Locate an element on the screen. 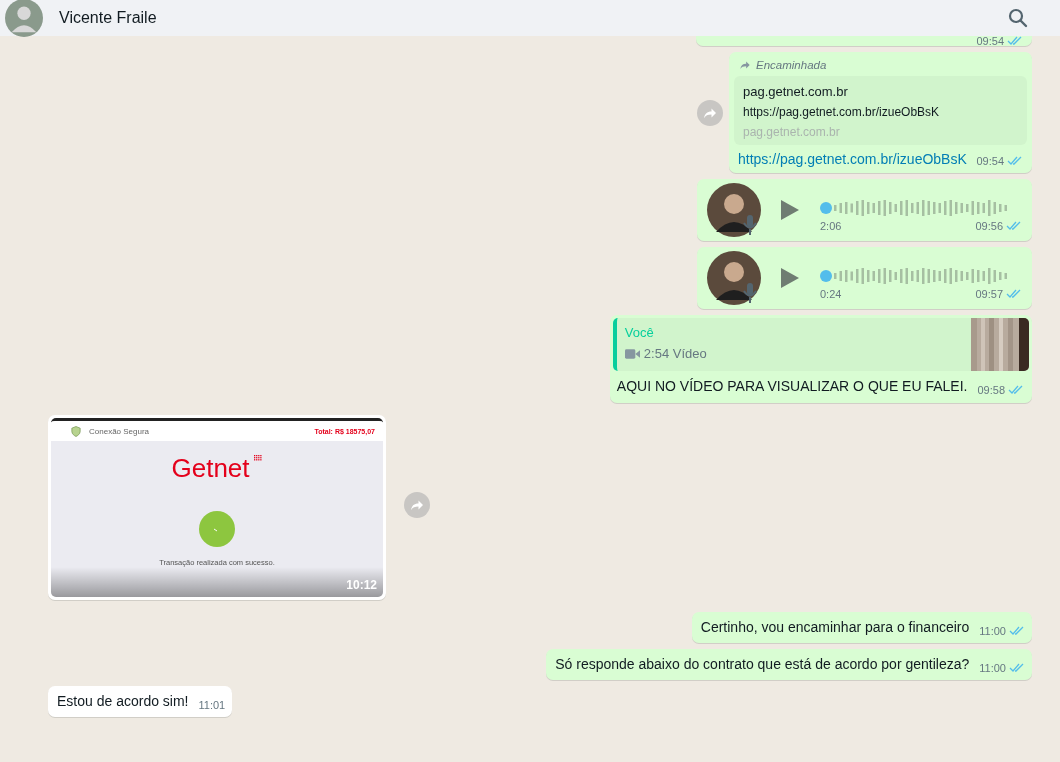 The image size is (1060, 762). voice-duration: 0:24 is located at coordinates (831, 294).